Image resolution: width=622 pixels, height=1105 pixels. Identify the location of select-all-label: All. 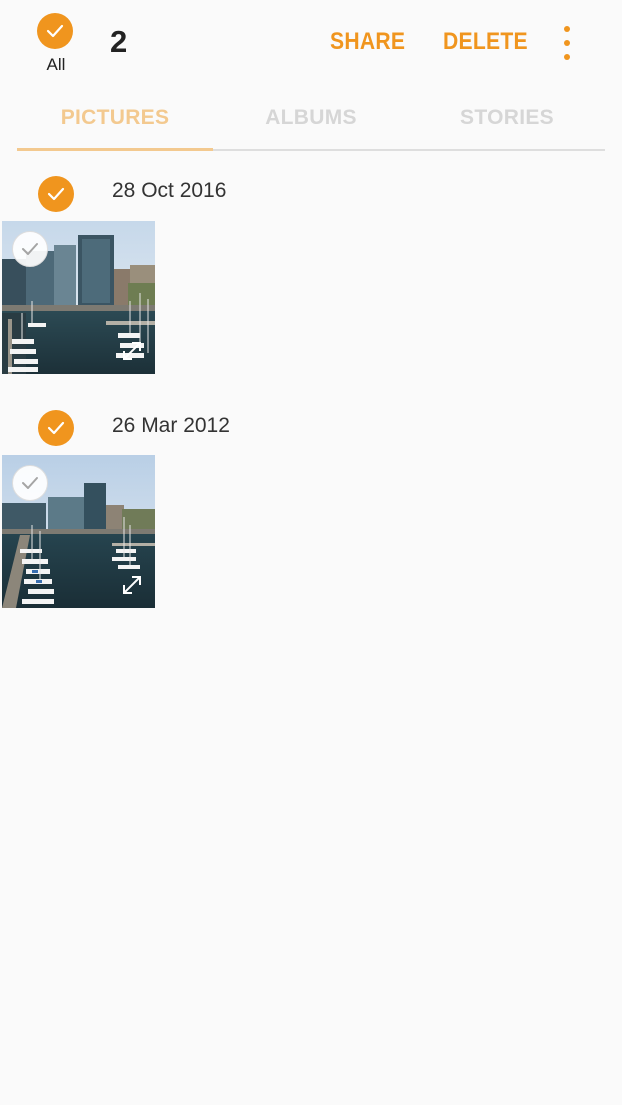
(56, 64).